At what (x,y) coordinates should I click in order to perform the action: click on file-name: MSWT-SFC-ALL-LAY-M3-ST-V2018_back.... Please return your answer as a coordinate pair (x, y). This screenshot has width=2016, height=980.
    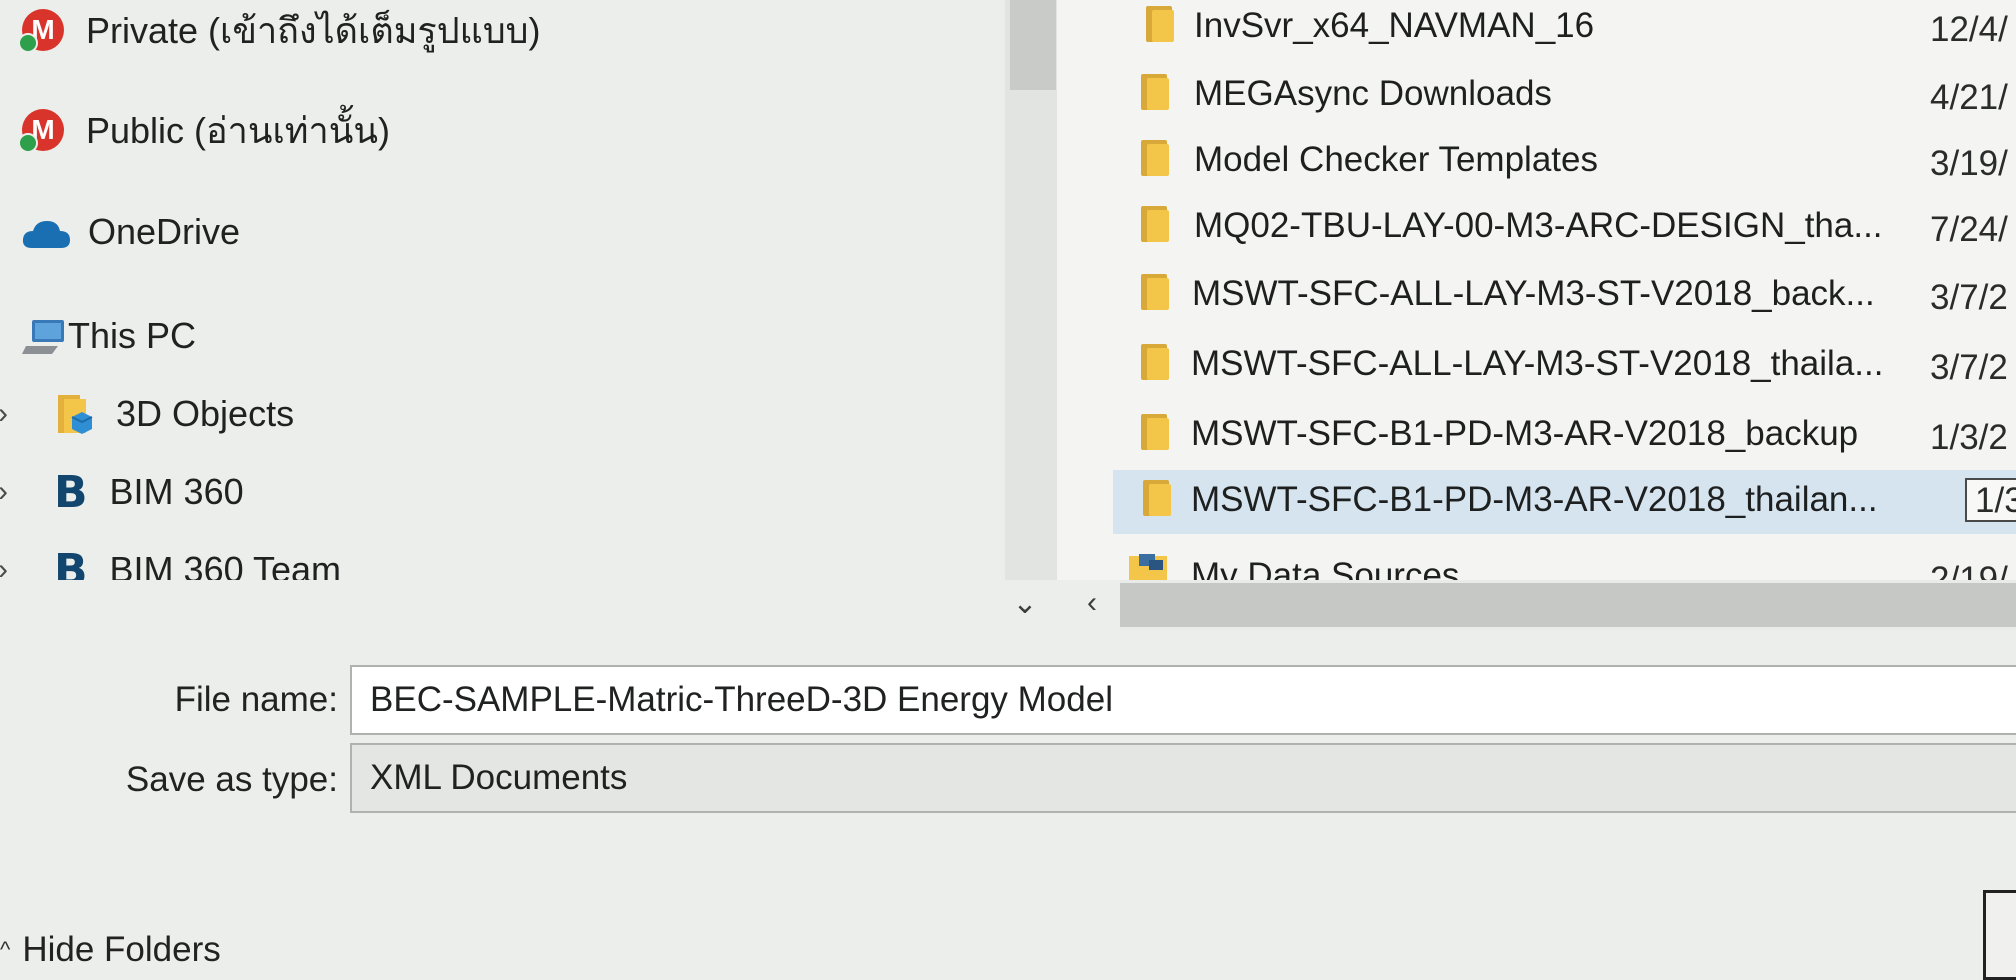
    Looking at the image, I should click on (1533, 293).